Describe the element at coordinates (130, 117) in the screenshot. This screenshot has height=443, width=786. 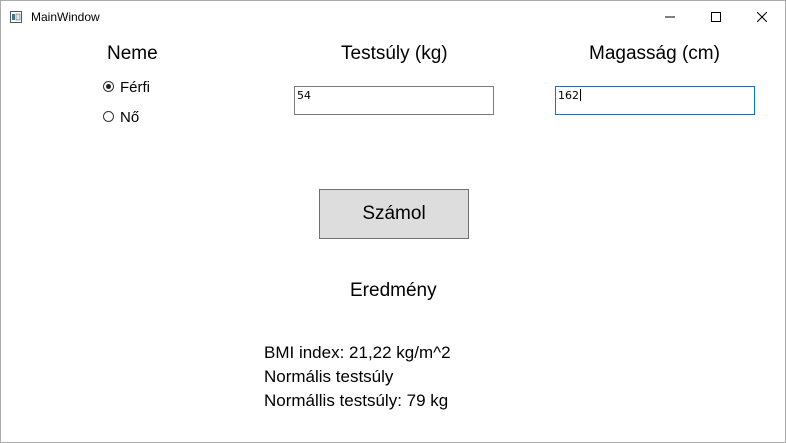
I see `radio-female-label: Nő` at that location.